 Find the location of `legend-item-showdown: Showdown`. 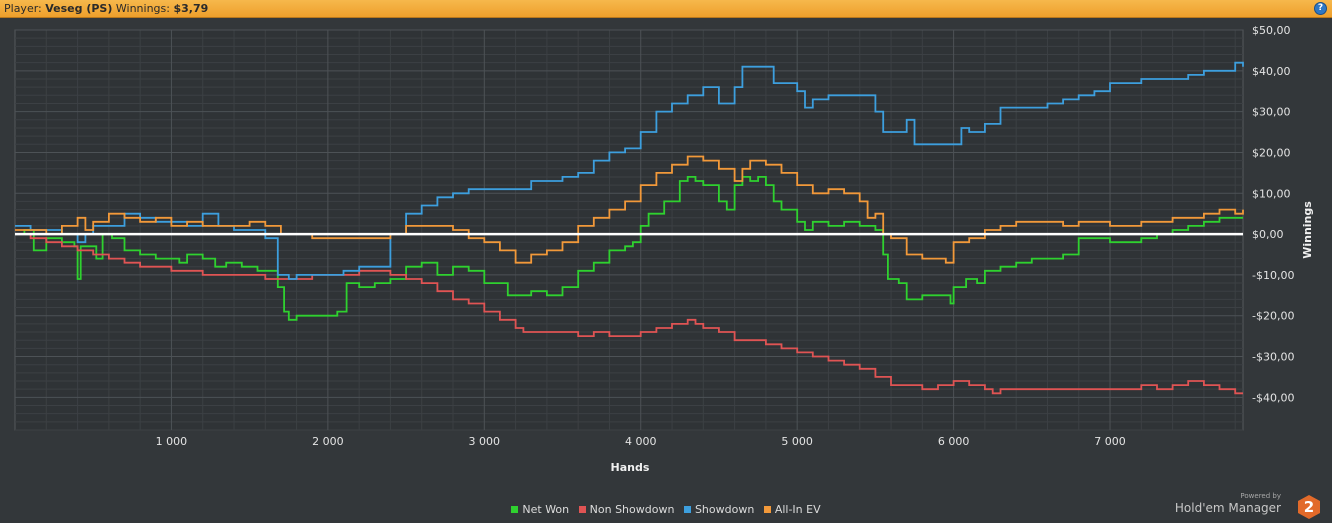

legend-item-showdown: Showdown is located at coordinates (719, 509).